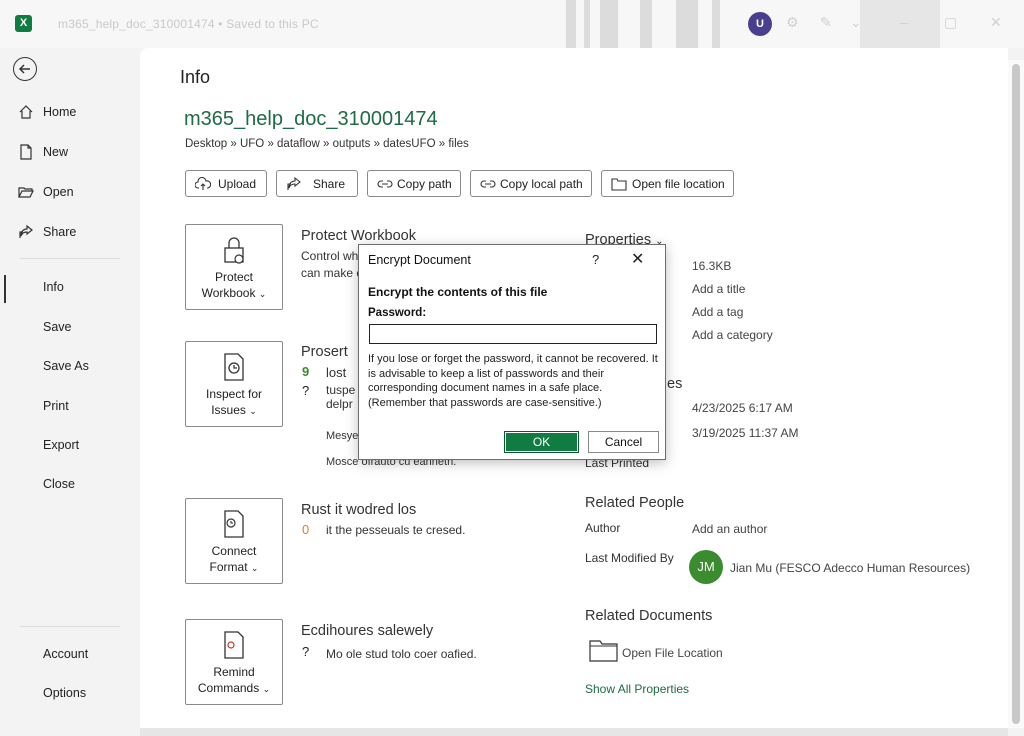 This screenshot has height=736, width=1024. I want to click on author-key: Author, so click(603, 528).